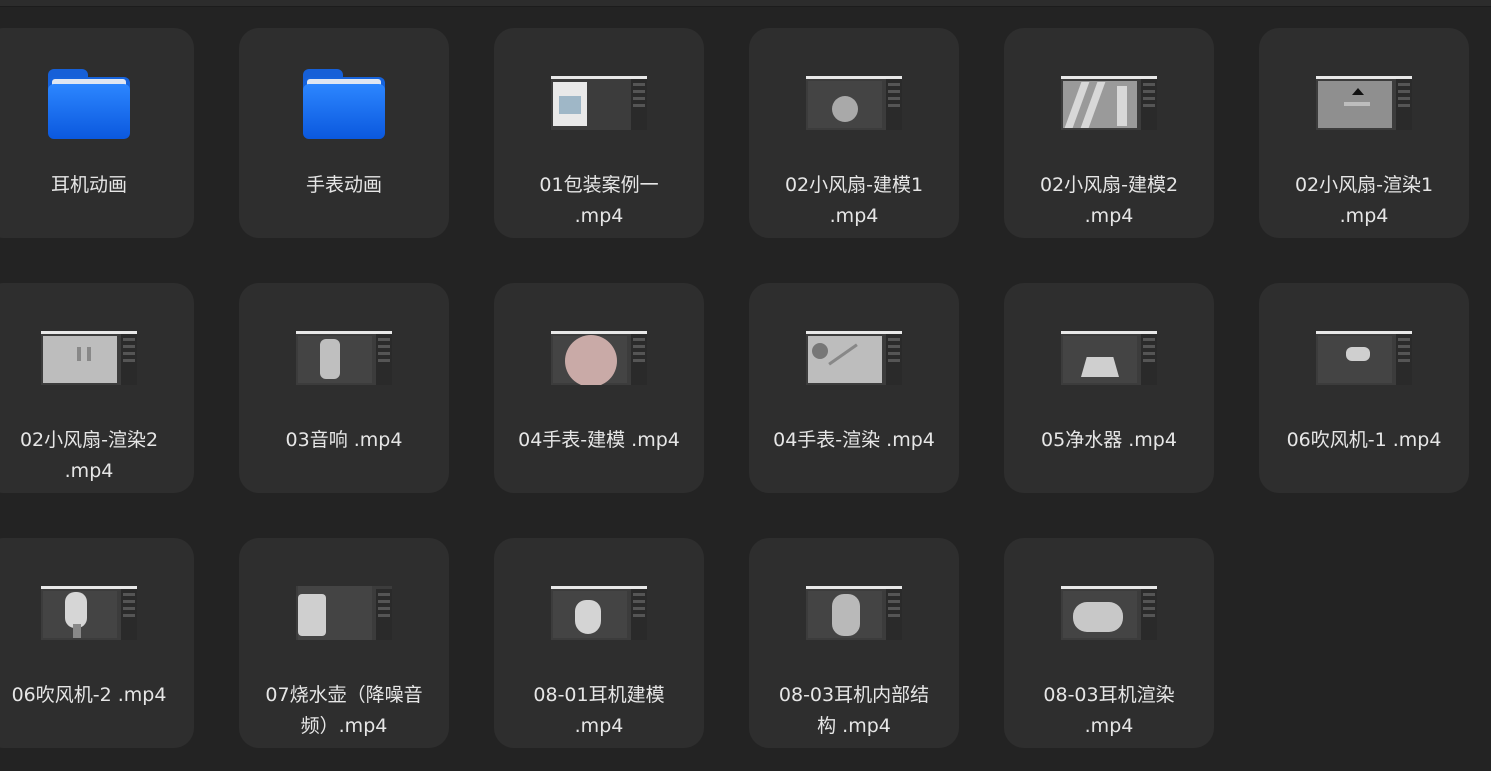 The width and height of the screenshot is (1491, 771). What do you see at coordinates (1109, 200) in the screenshot?
I see `file-name: 02小风扇-建模2 .mp4` at bounding box center [1109, 200].